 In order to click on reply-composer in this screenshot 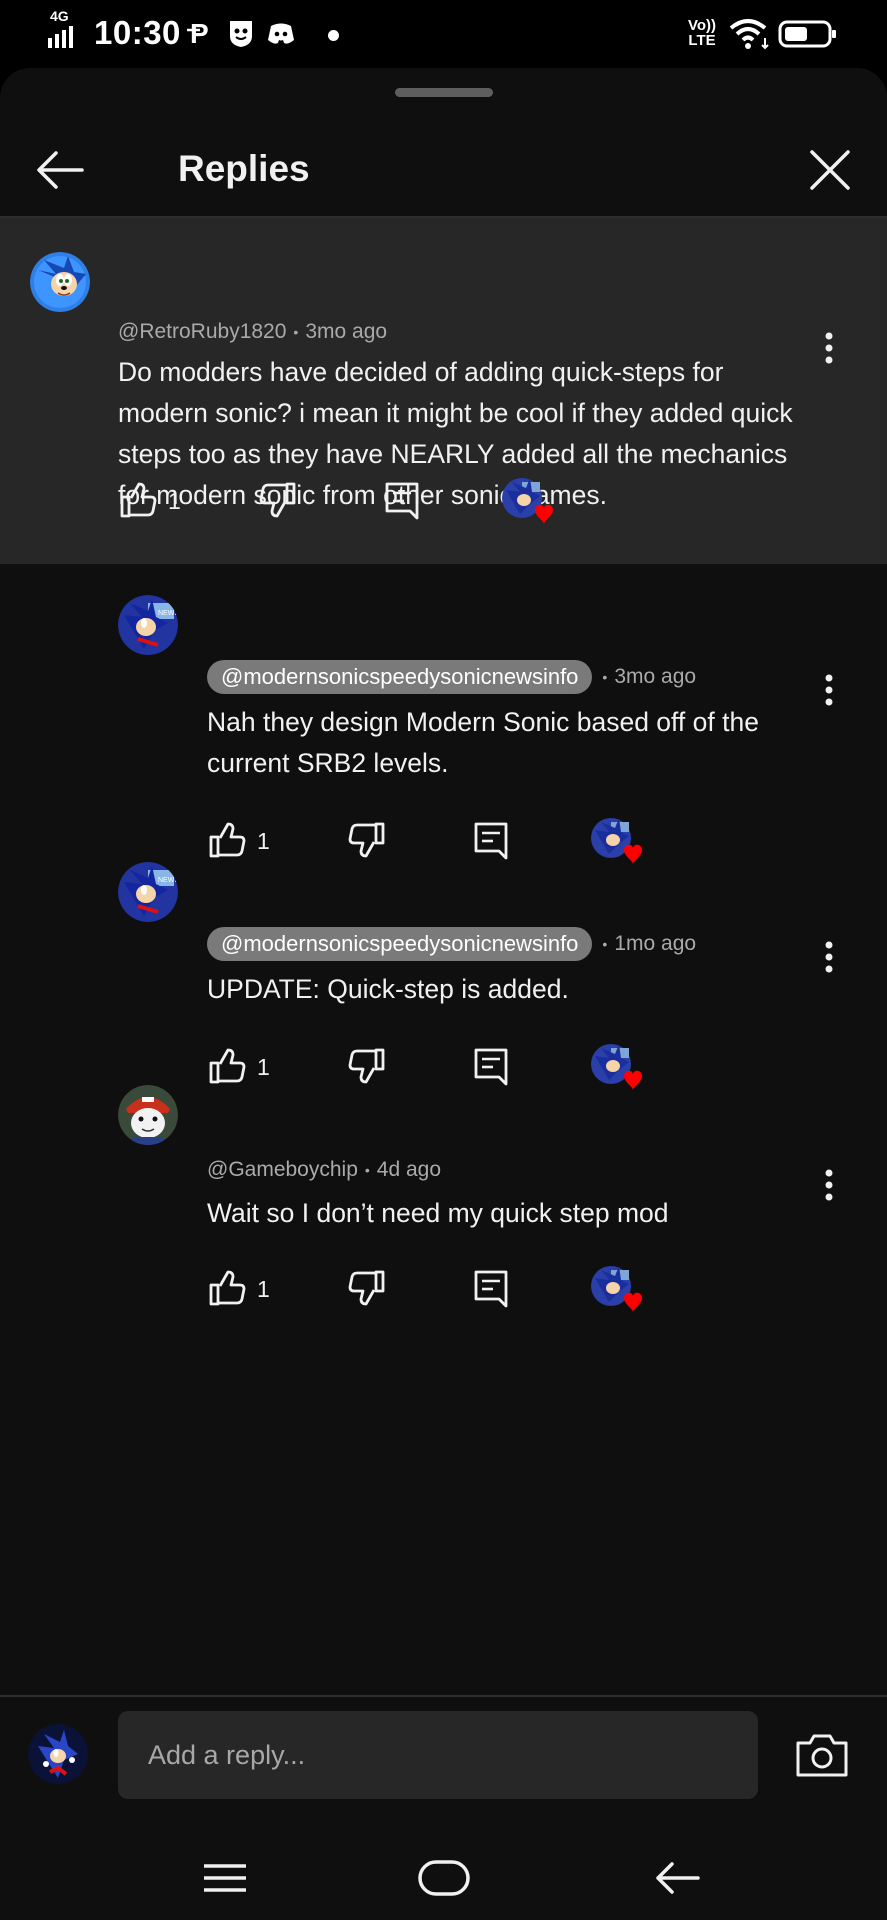, I will do `click(443, 1774)`.